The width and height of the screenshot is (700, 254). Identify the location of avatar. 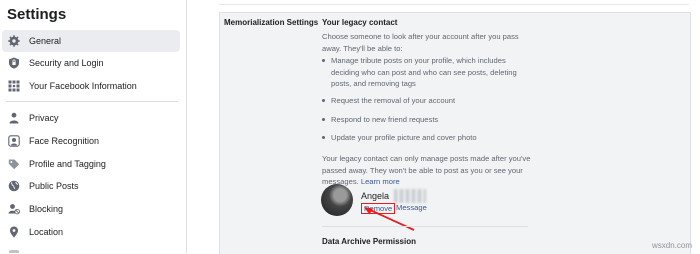
(337, 200).